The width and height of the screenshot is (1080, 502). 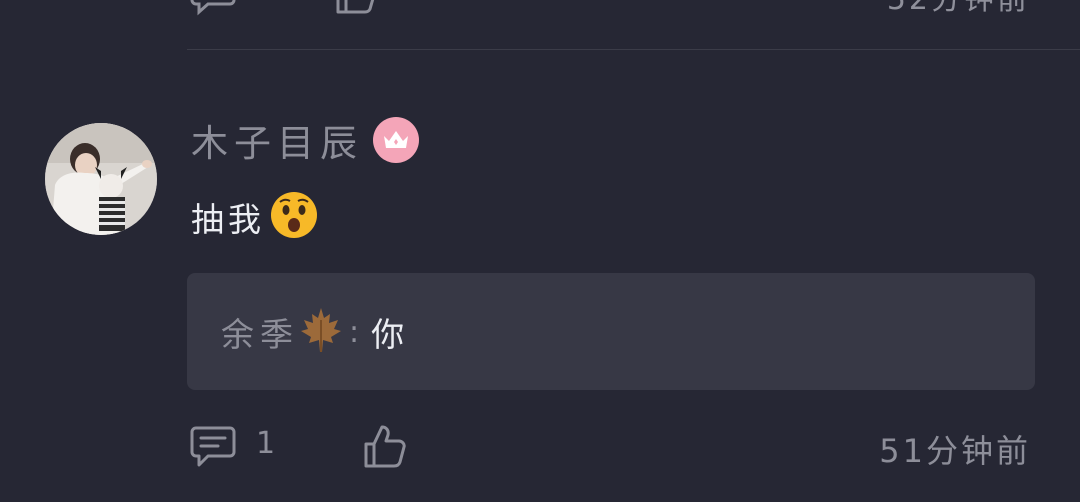 What do you see at coordinates (321, 332) in the screenshot?
I see `maple-leaf-emoji` at bounding box center [321, 332].